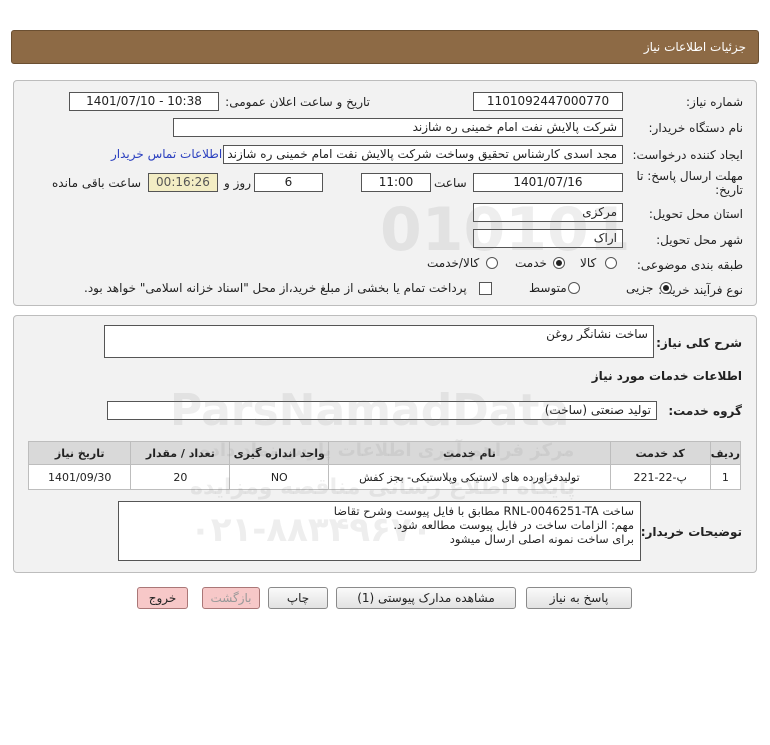 This screenshot has height=745, width=770. Describe the element at coordinates (559, 263) in the screenshot. I see `category-radio-service` at that location.